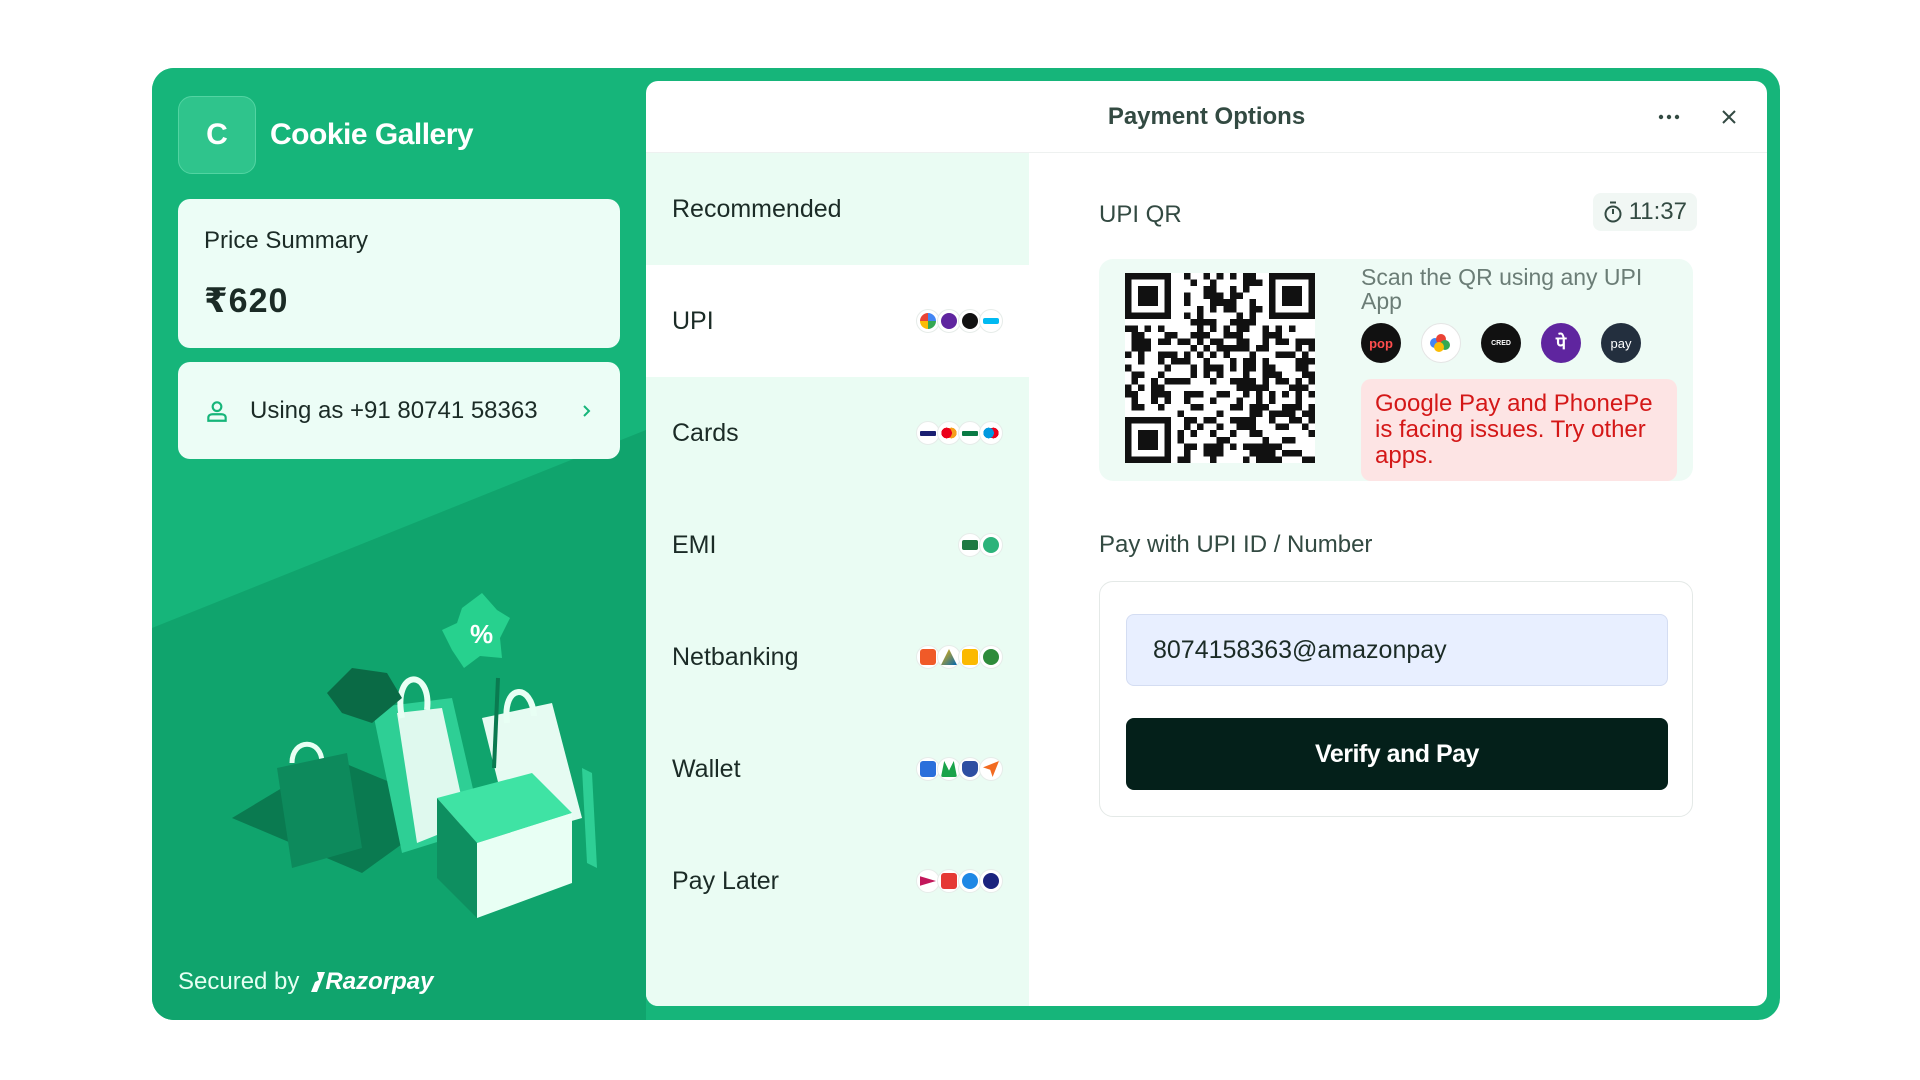  What do you see at coordinates (399, 273) in the screenshot?
I see `price-summary-card: Price Summary ₹620` at bounding box center [399, 273].